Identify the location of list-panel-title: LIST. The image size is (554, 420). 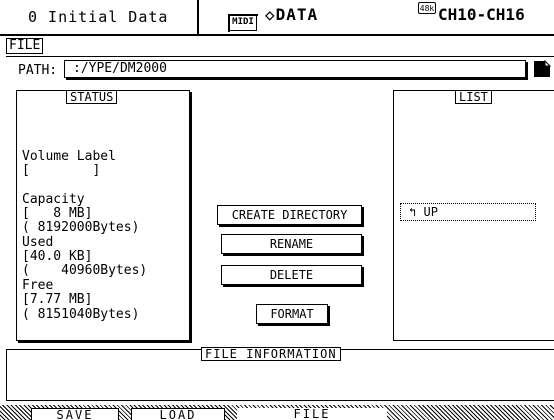
(473, 97).